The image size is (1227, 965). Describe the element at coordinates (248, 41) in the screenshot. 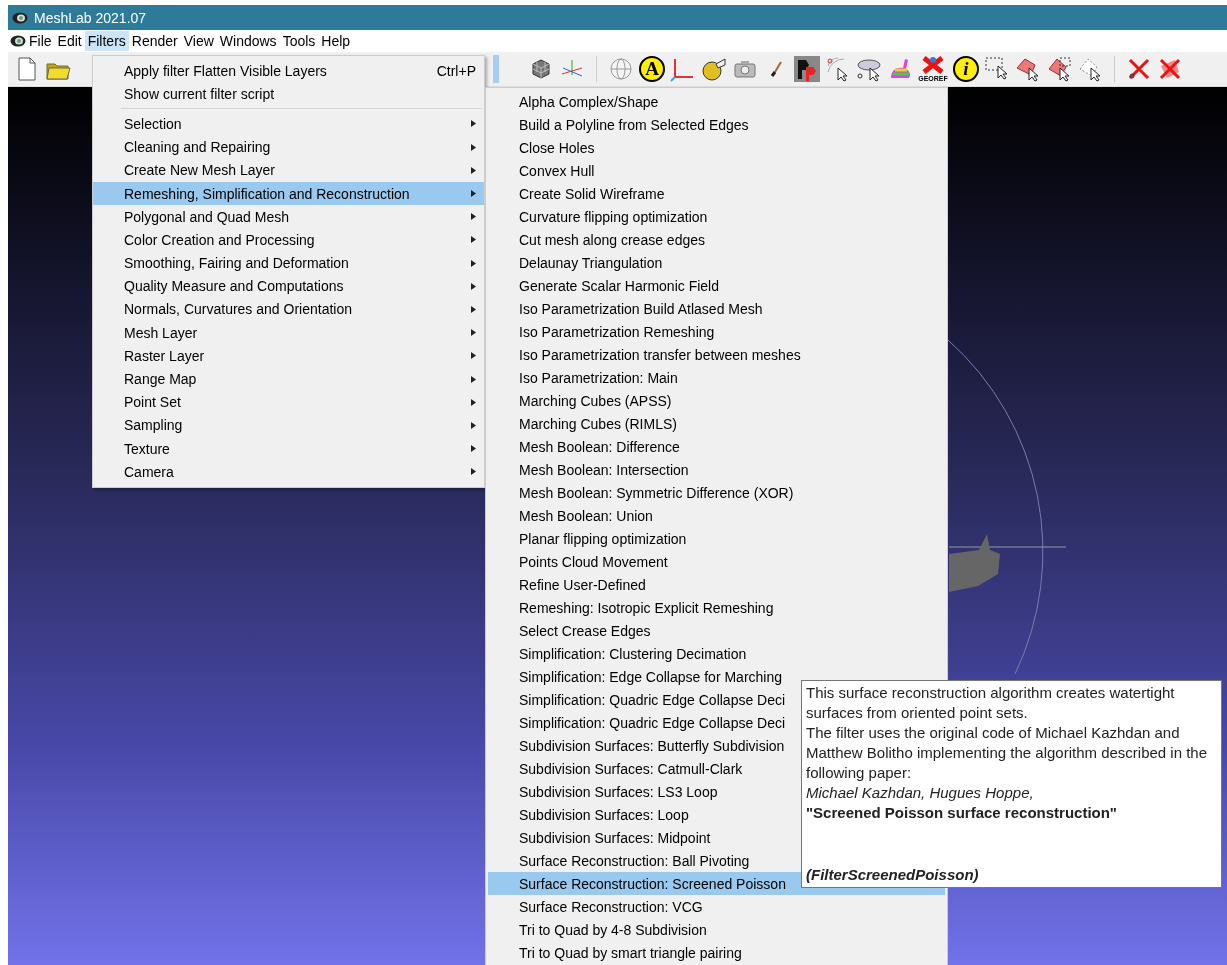

I see `menu-item: Windows` at that location.